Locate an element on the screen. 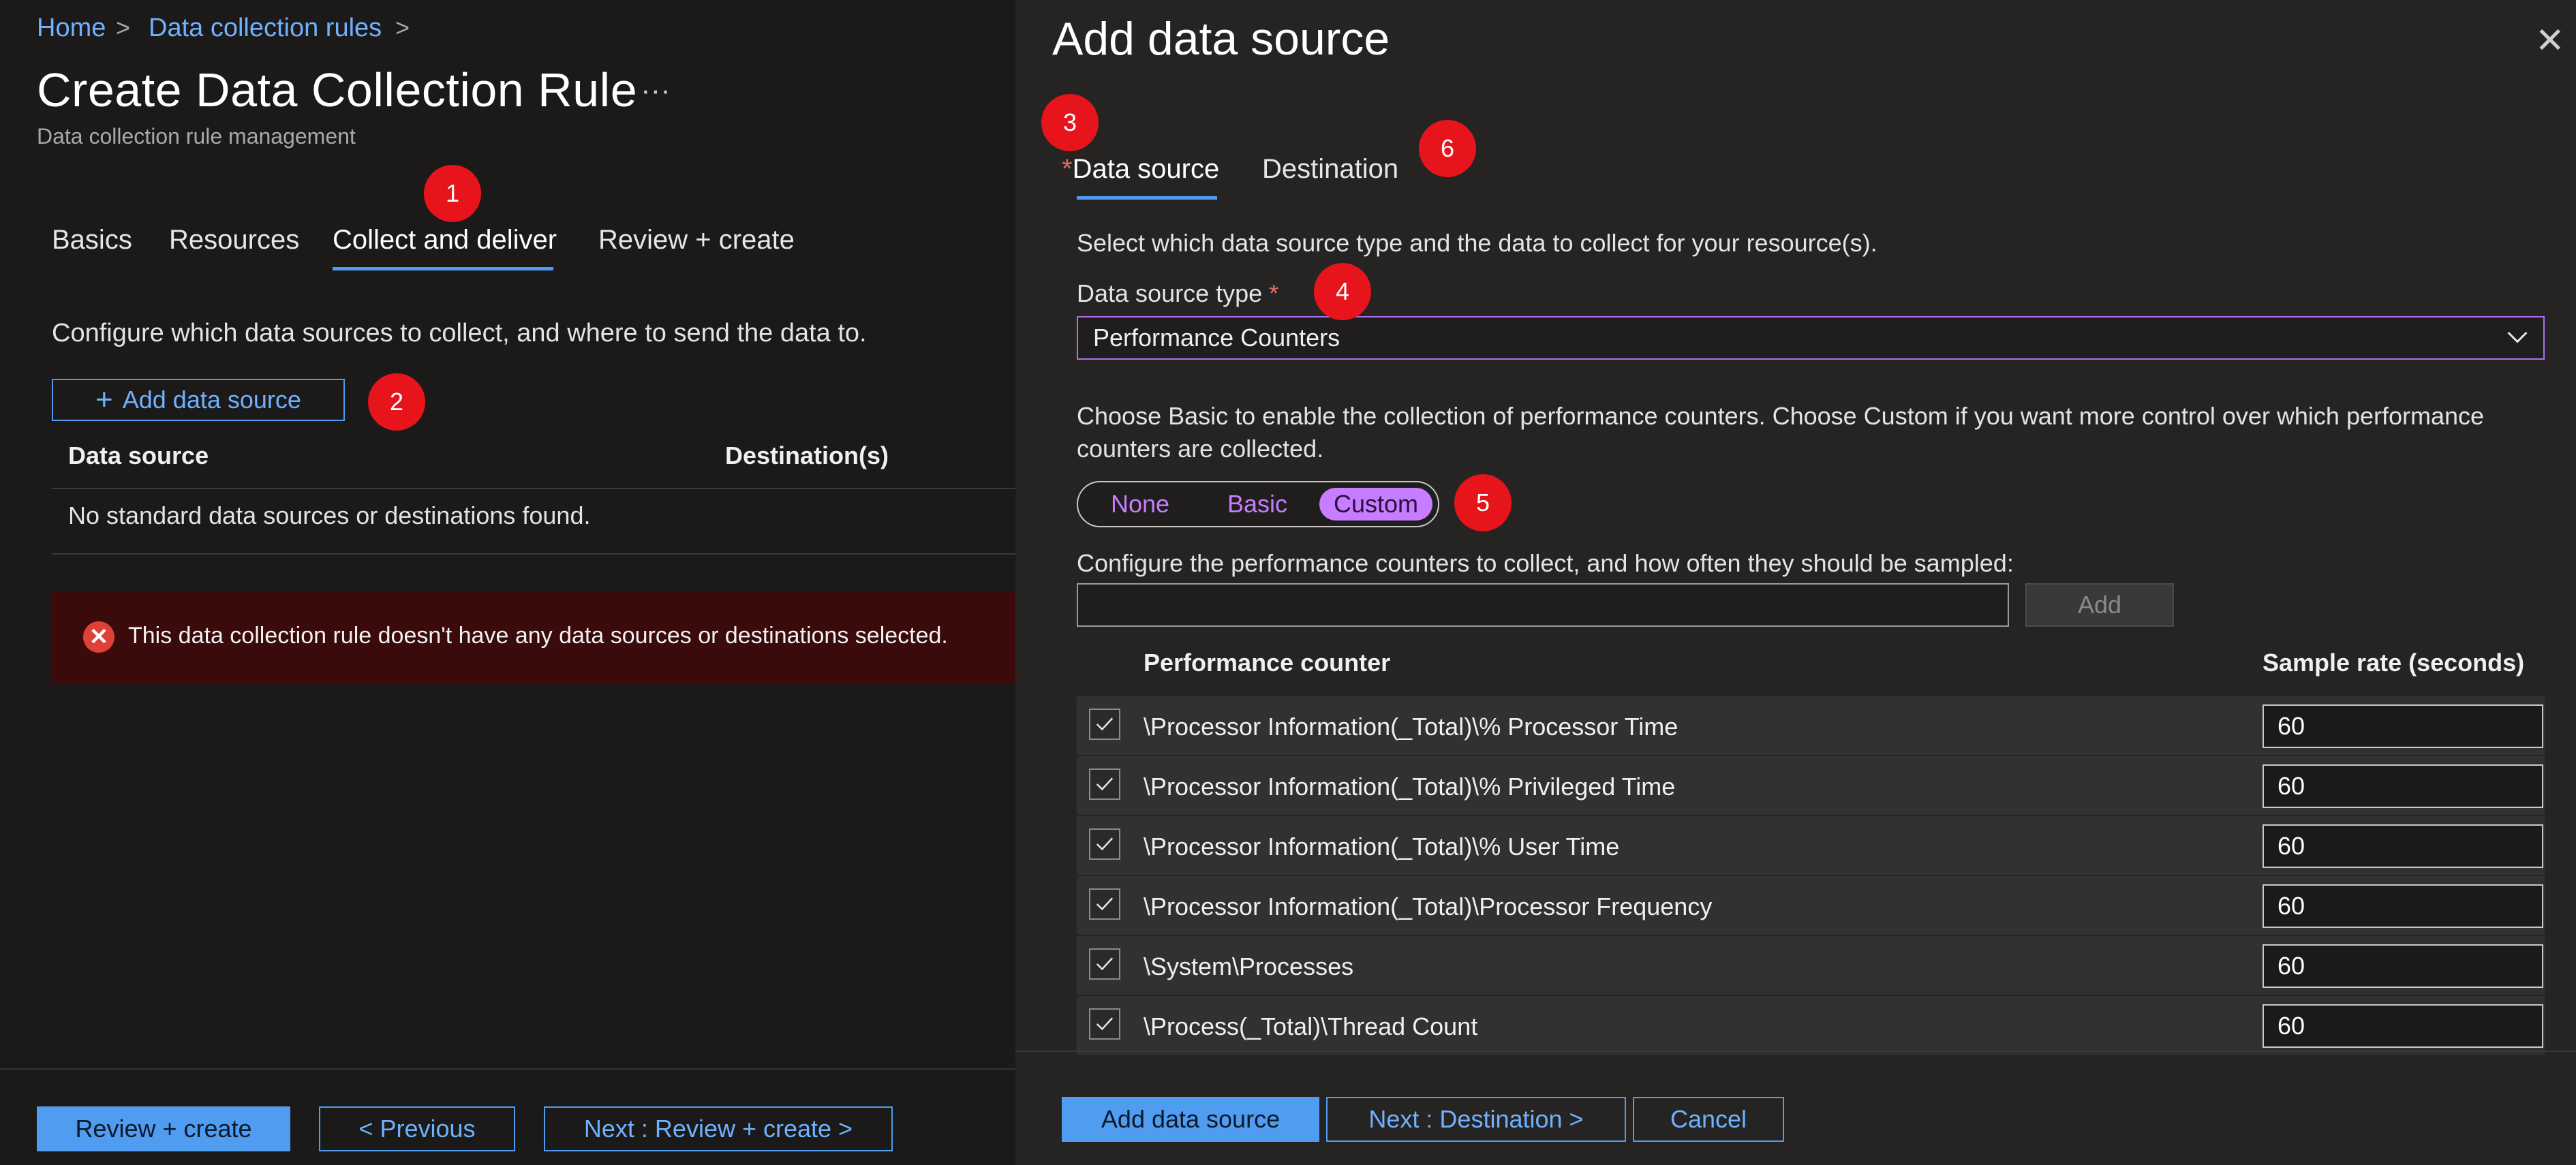 The height and width of the screenshot is (1165, 2576). mode-option-custom: Custom is located at coordinates (1375, 504).